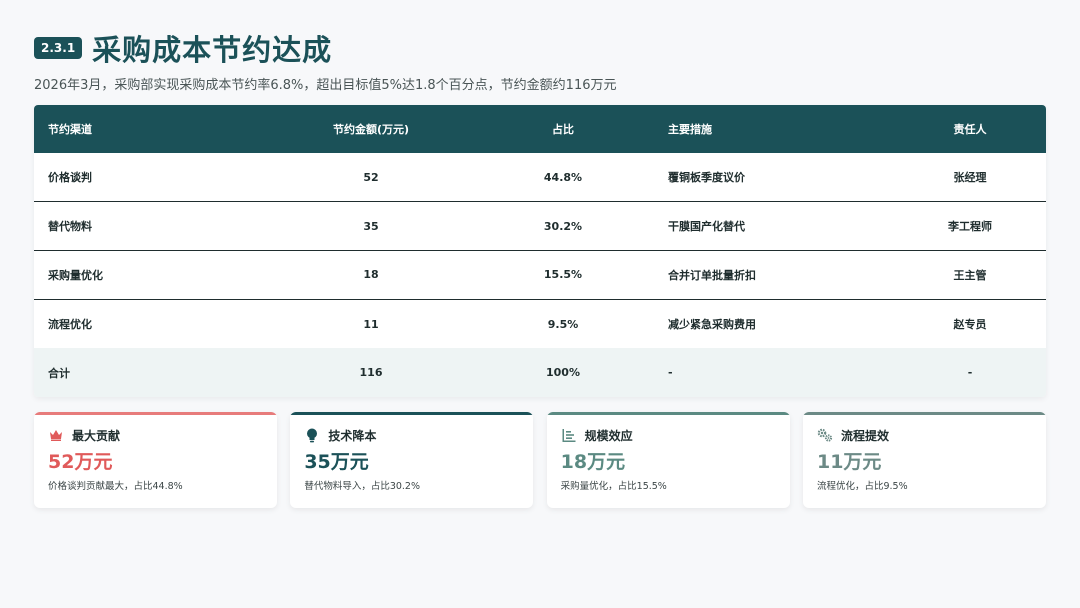 The image size is (1080, 608). Describe the element at coordinates (670, 373) in the screenshot. I see `total-measures: -` at that location.